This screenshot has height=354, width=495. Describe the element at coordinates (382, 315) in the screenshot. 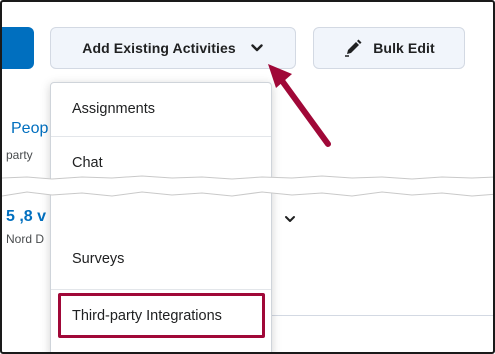

I see `divider` at that location.